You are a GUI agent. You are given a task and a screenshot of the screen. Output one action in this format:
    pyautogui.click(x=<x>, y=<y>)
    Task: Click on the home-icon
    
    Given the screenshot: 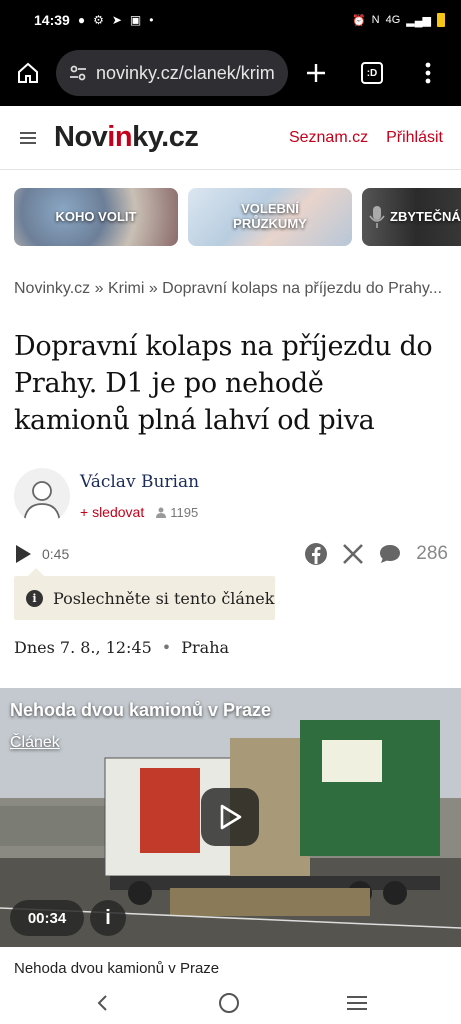 What is the action you would take?
    pyautogui.click(x=28, y=72)
    